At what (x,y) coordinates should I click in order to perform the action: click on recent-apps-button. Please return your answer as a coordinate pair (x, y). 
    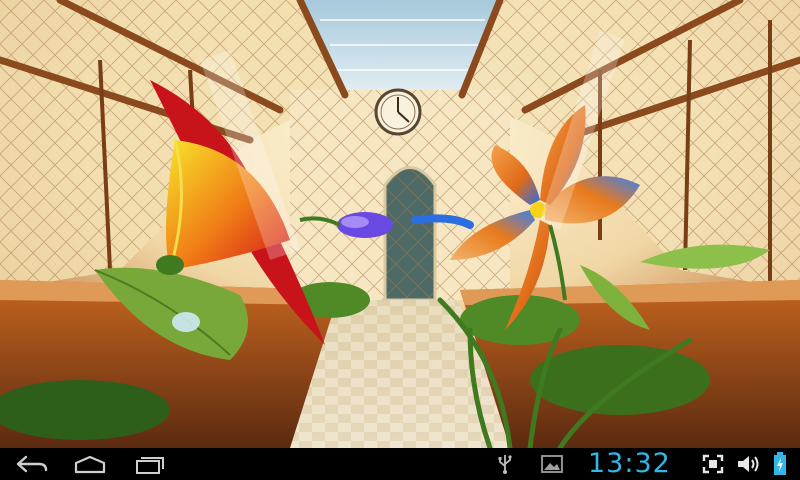
    Looking at the image, I should click on (150, 464).